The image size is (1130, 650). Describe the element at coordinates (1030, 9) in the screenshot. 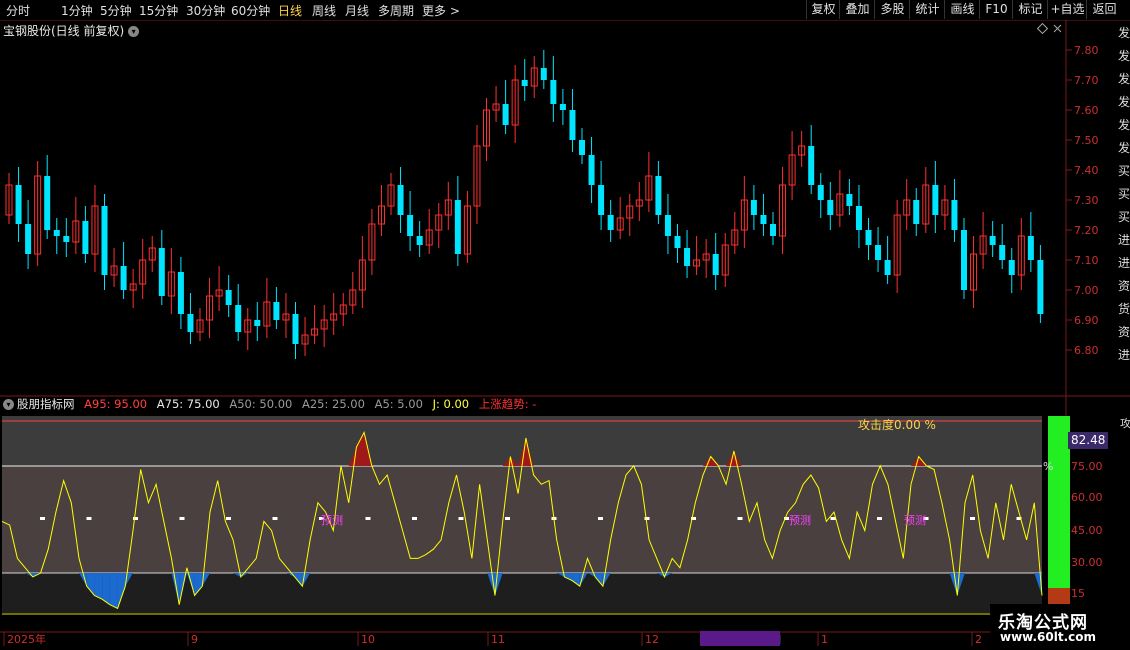

I see `mark-button: 标记` at that location.